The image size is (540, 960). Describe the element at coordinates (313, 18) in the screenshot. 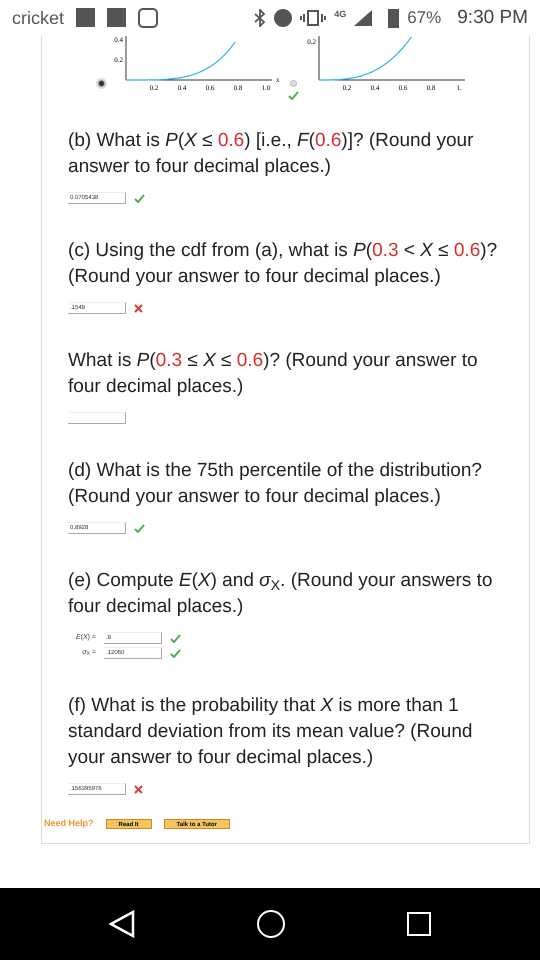

I see `vibrate-icon` at that location.